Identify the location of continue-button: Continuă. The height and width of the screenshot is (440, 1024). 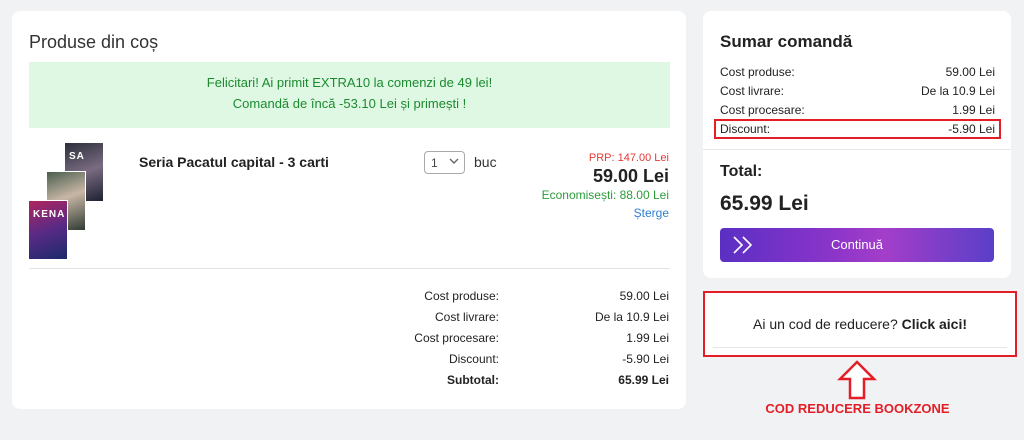
(857, 245).